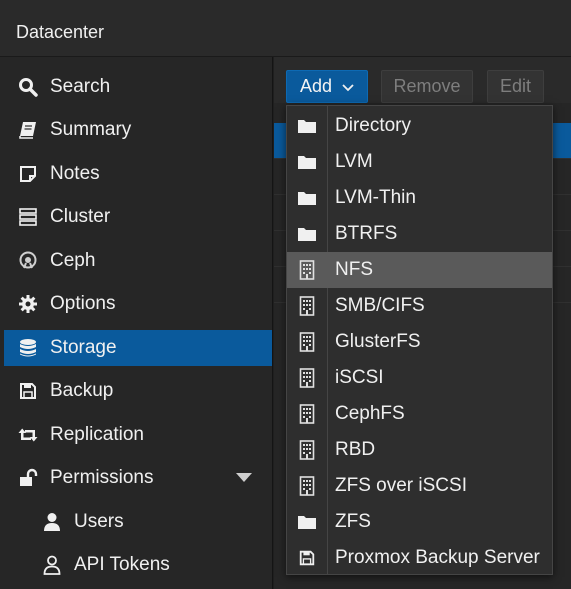 The image size is (571, 589). I want to click on user-icon, so click(52, 522).